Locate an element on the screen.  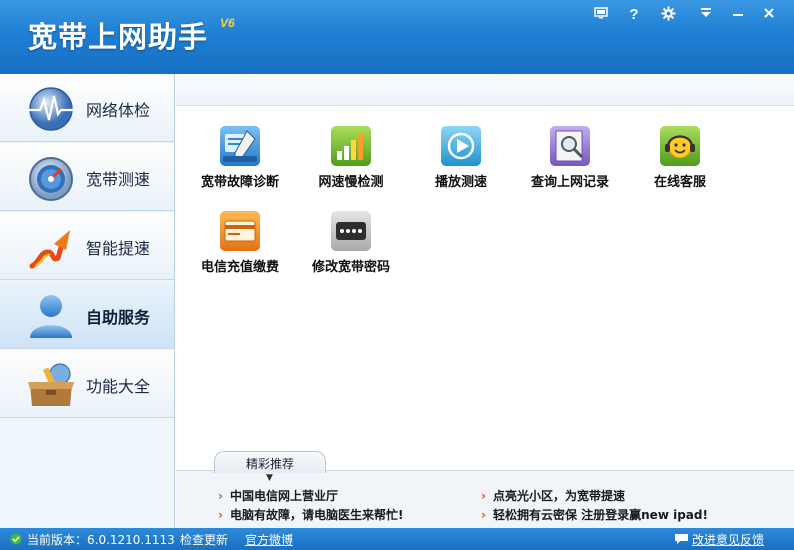
minimize-icon is located at coordinates (738, 13).